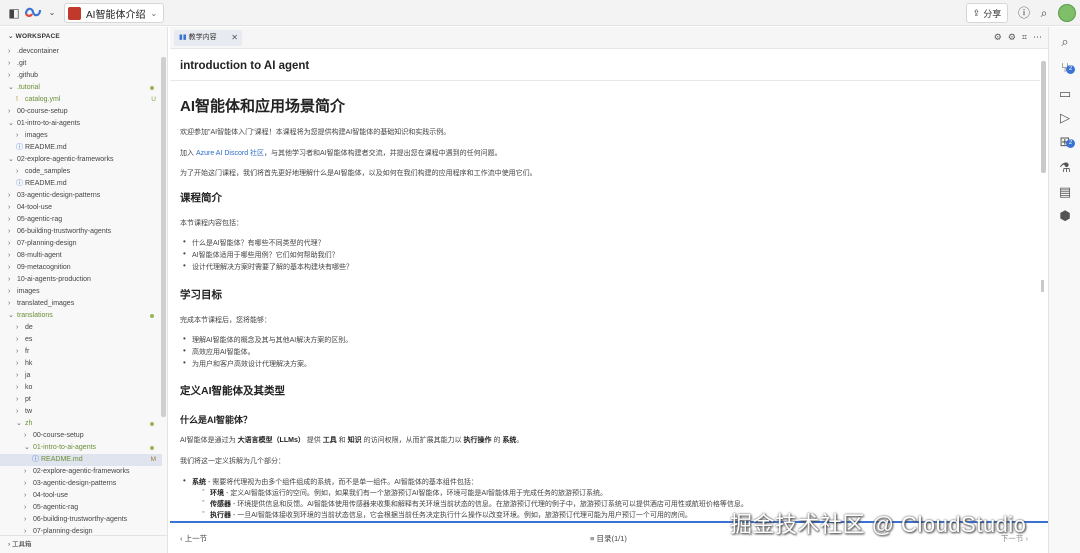 Image resolution: width=1080 pixels, height=553 pixels. What do you see at coordinates (1065, 216) in the screenshot?
I see `hexagon-icon: ⬢` at bounding box center [1065, 216].